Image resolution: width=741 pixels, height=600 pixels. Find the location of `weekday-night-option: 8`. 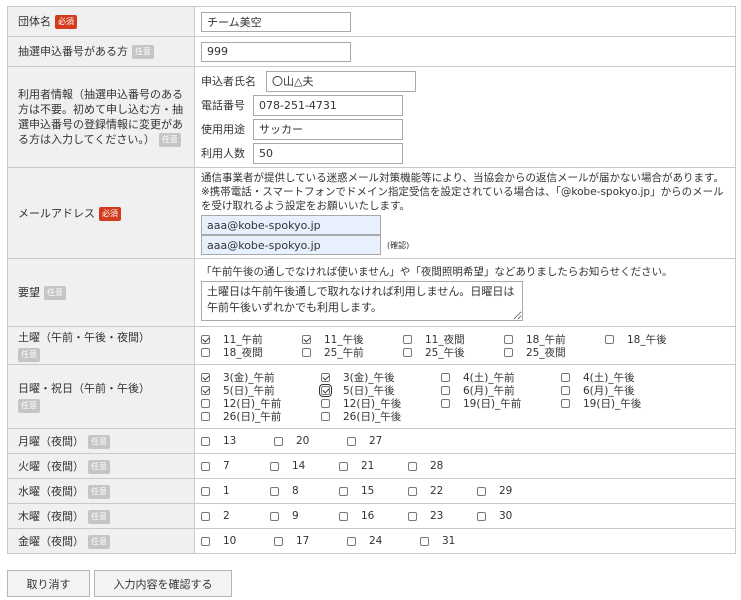

weekday-night-option: 8 is located at coordinates (304, 491).